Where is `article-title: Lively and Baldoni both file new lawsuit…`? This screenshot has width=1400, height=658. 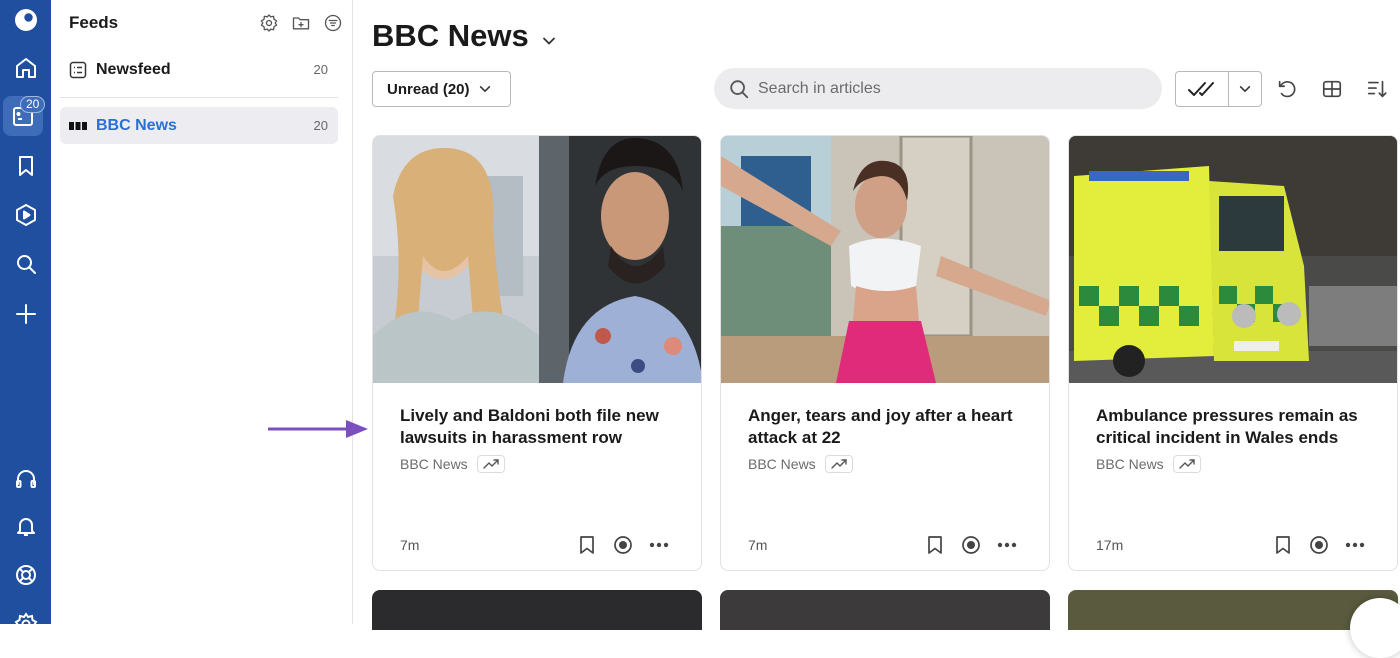 article-title: Lively and Baldoni both file new lawsuit… is located at coordinates (529, 426).